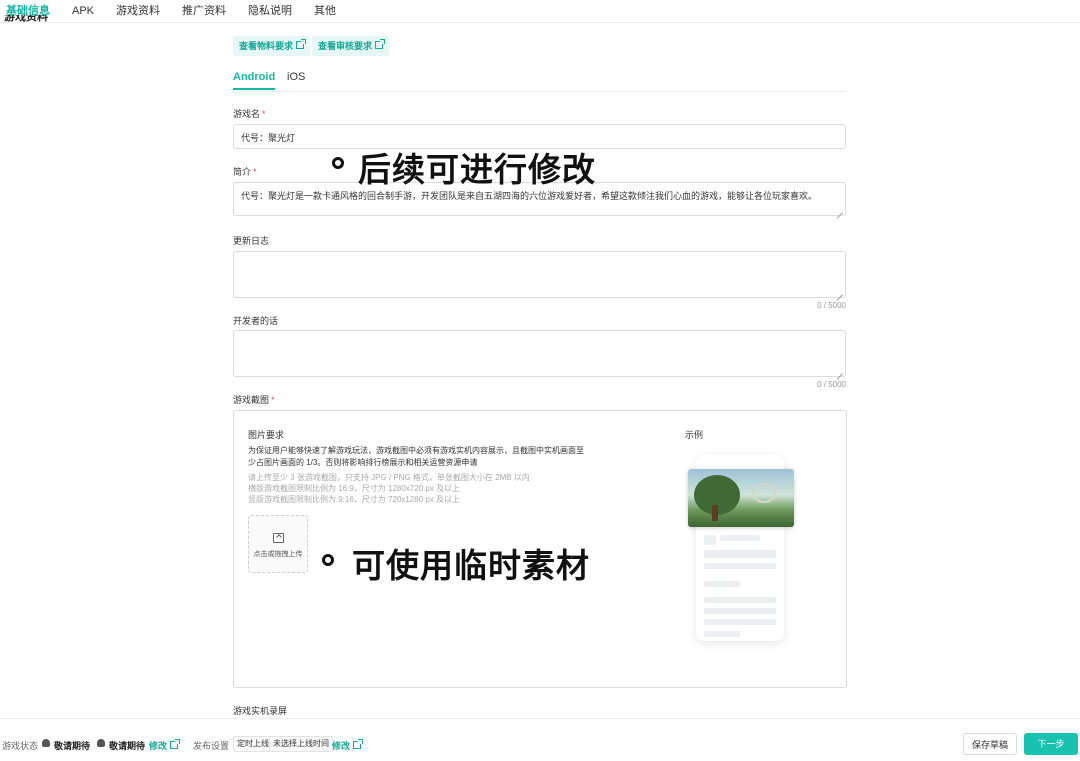 The height and width of the screenshot is (761, 1080). Describe the element at coordinates (539, 79) in the screenshot. I see `platform-tabs: Android iOS` at that location.